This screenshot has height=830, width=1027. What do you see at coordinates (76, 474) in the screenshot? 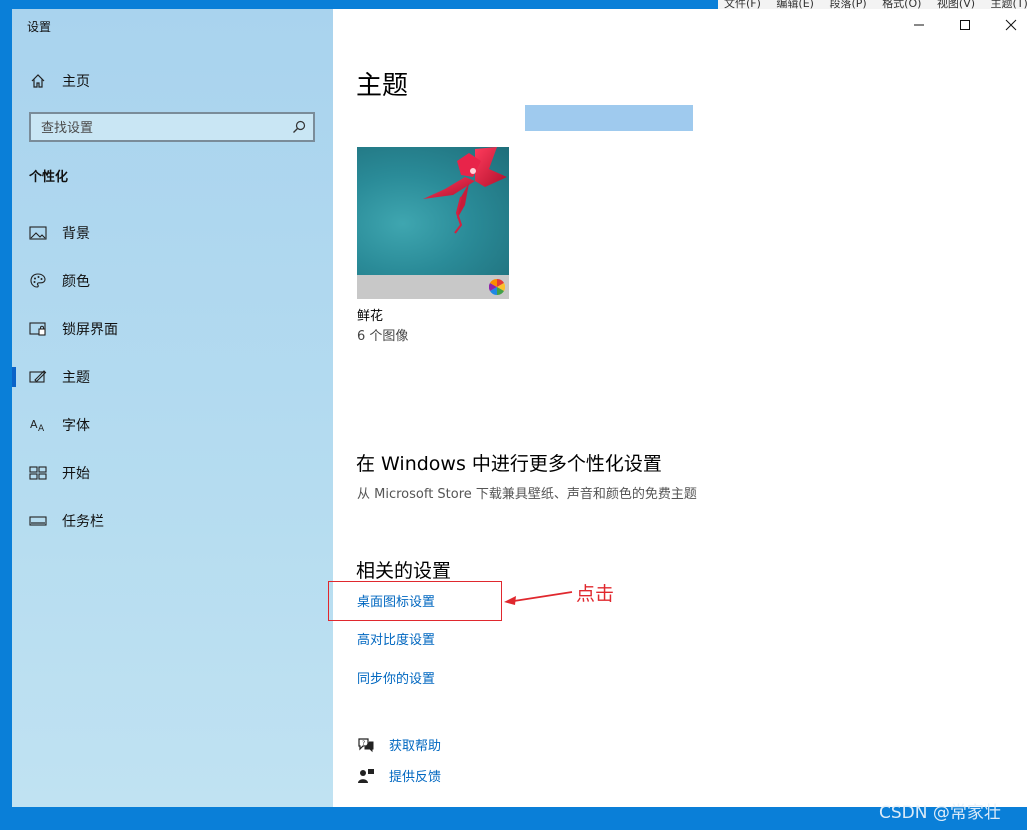
I see `sidebar-item-label: 开始` at bounding box center [76, 474].